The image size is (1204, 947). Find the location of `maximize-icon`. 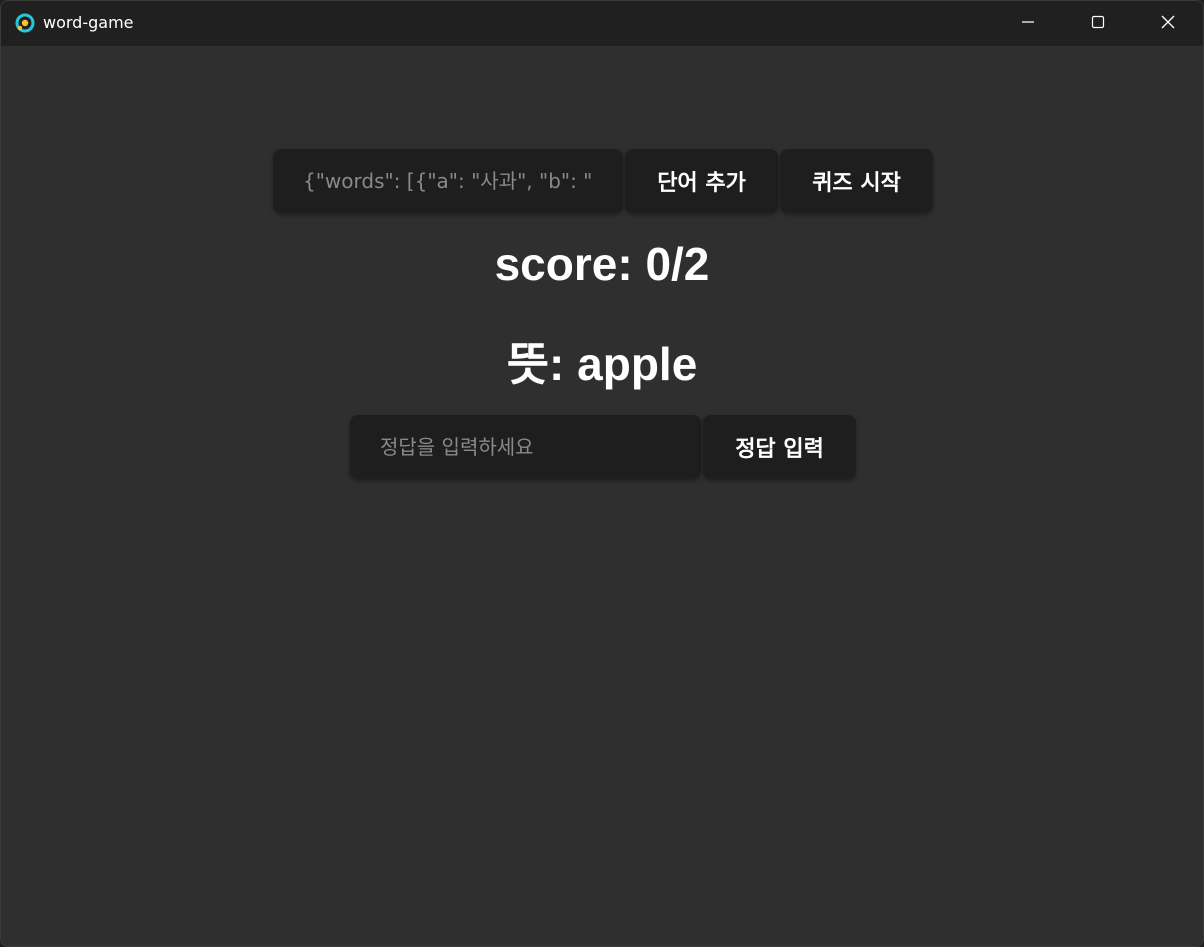

maximize-icon is located at coordinates (1098, 24).